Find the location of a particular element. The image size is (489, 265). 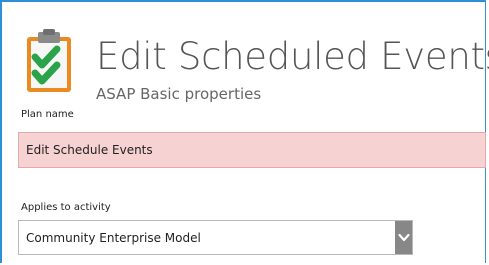

plan-name-label: Plan name is located at coordinates (47, 114).